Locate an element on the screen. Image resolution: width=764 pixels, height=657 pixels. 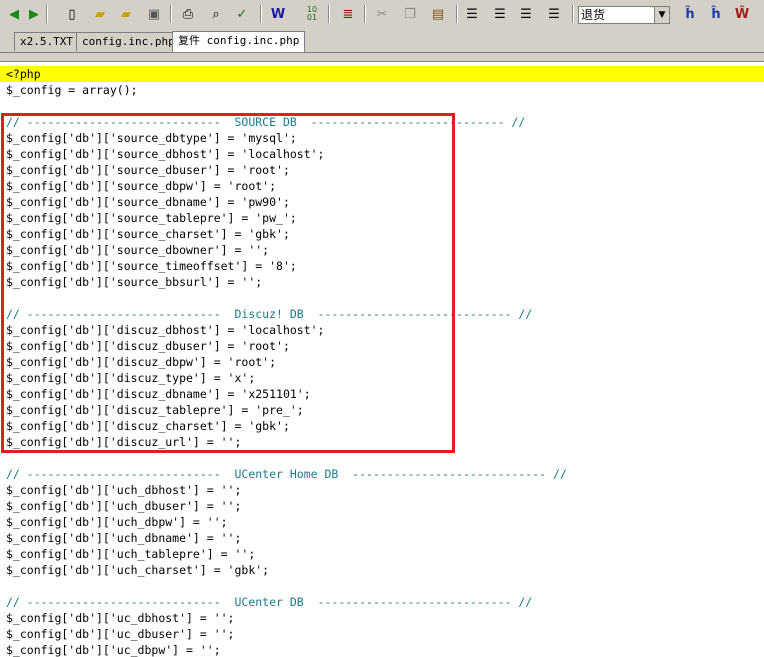
ruler-icon: ≣ is located at coordinates (348, 14).